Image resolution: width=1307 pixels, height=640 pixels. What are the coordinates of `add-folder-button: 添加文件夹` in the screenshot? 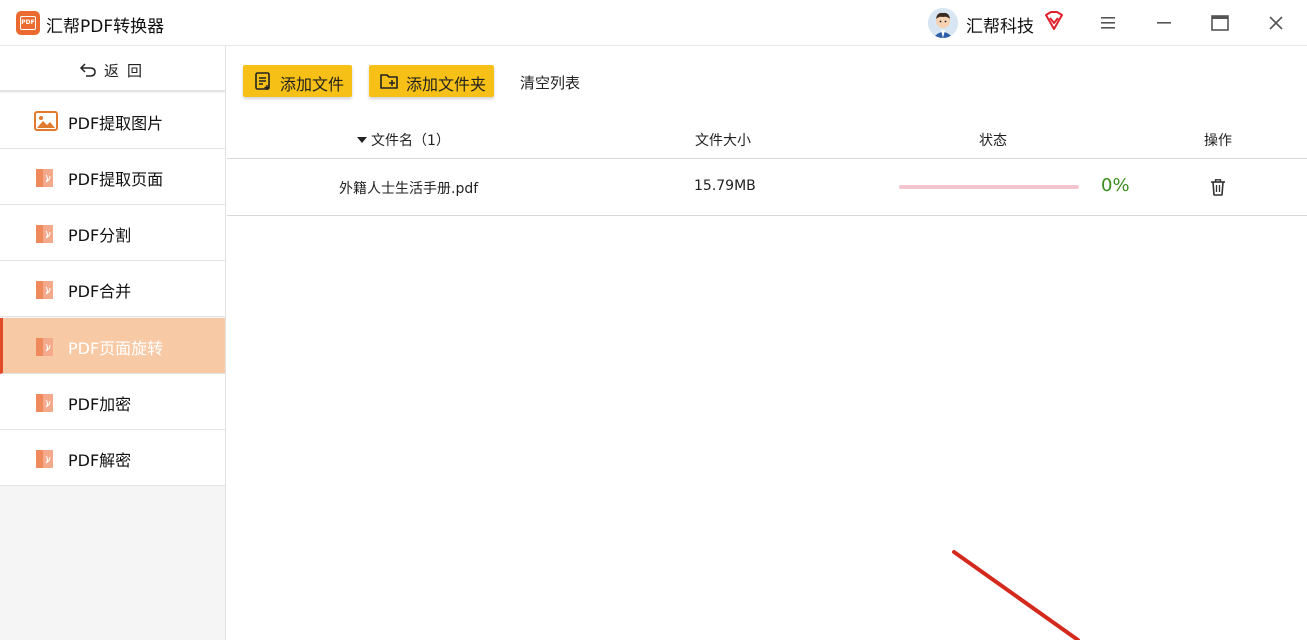 It's located at (431, 81).